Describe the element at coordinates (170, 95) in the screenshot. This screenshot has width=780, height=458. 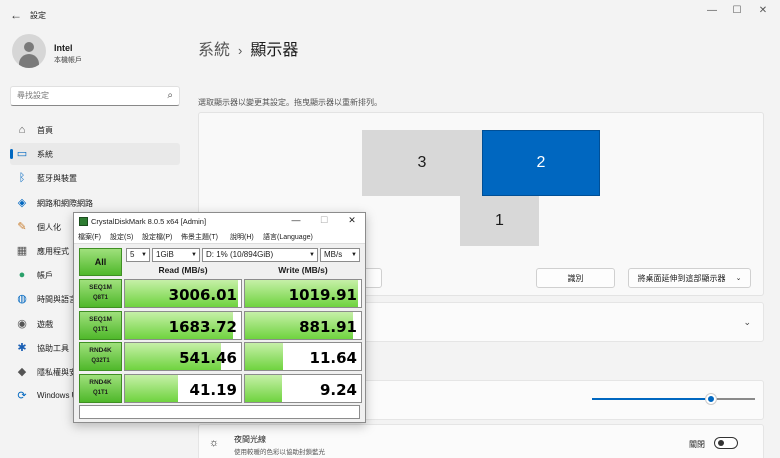
I see `search-icon: ⌕` at that location.